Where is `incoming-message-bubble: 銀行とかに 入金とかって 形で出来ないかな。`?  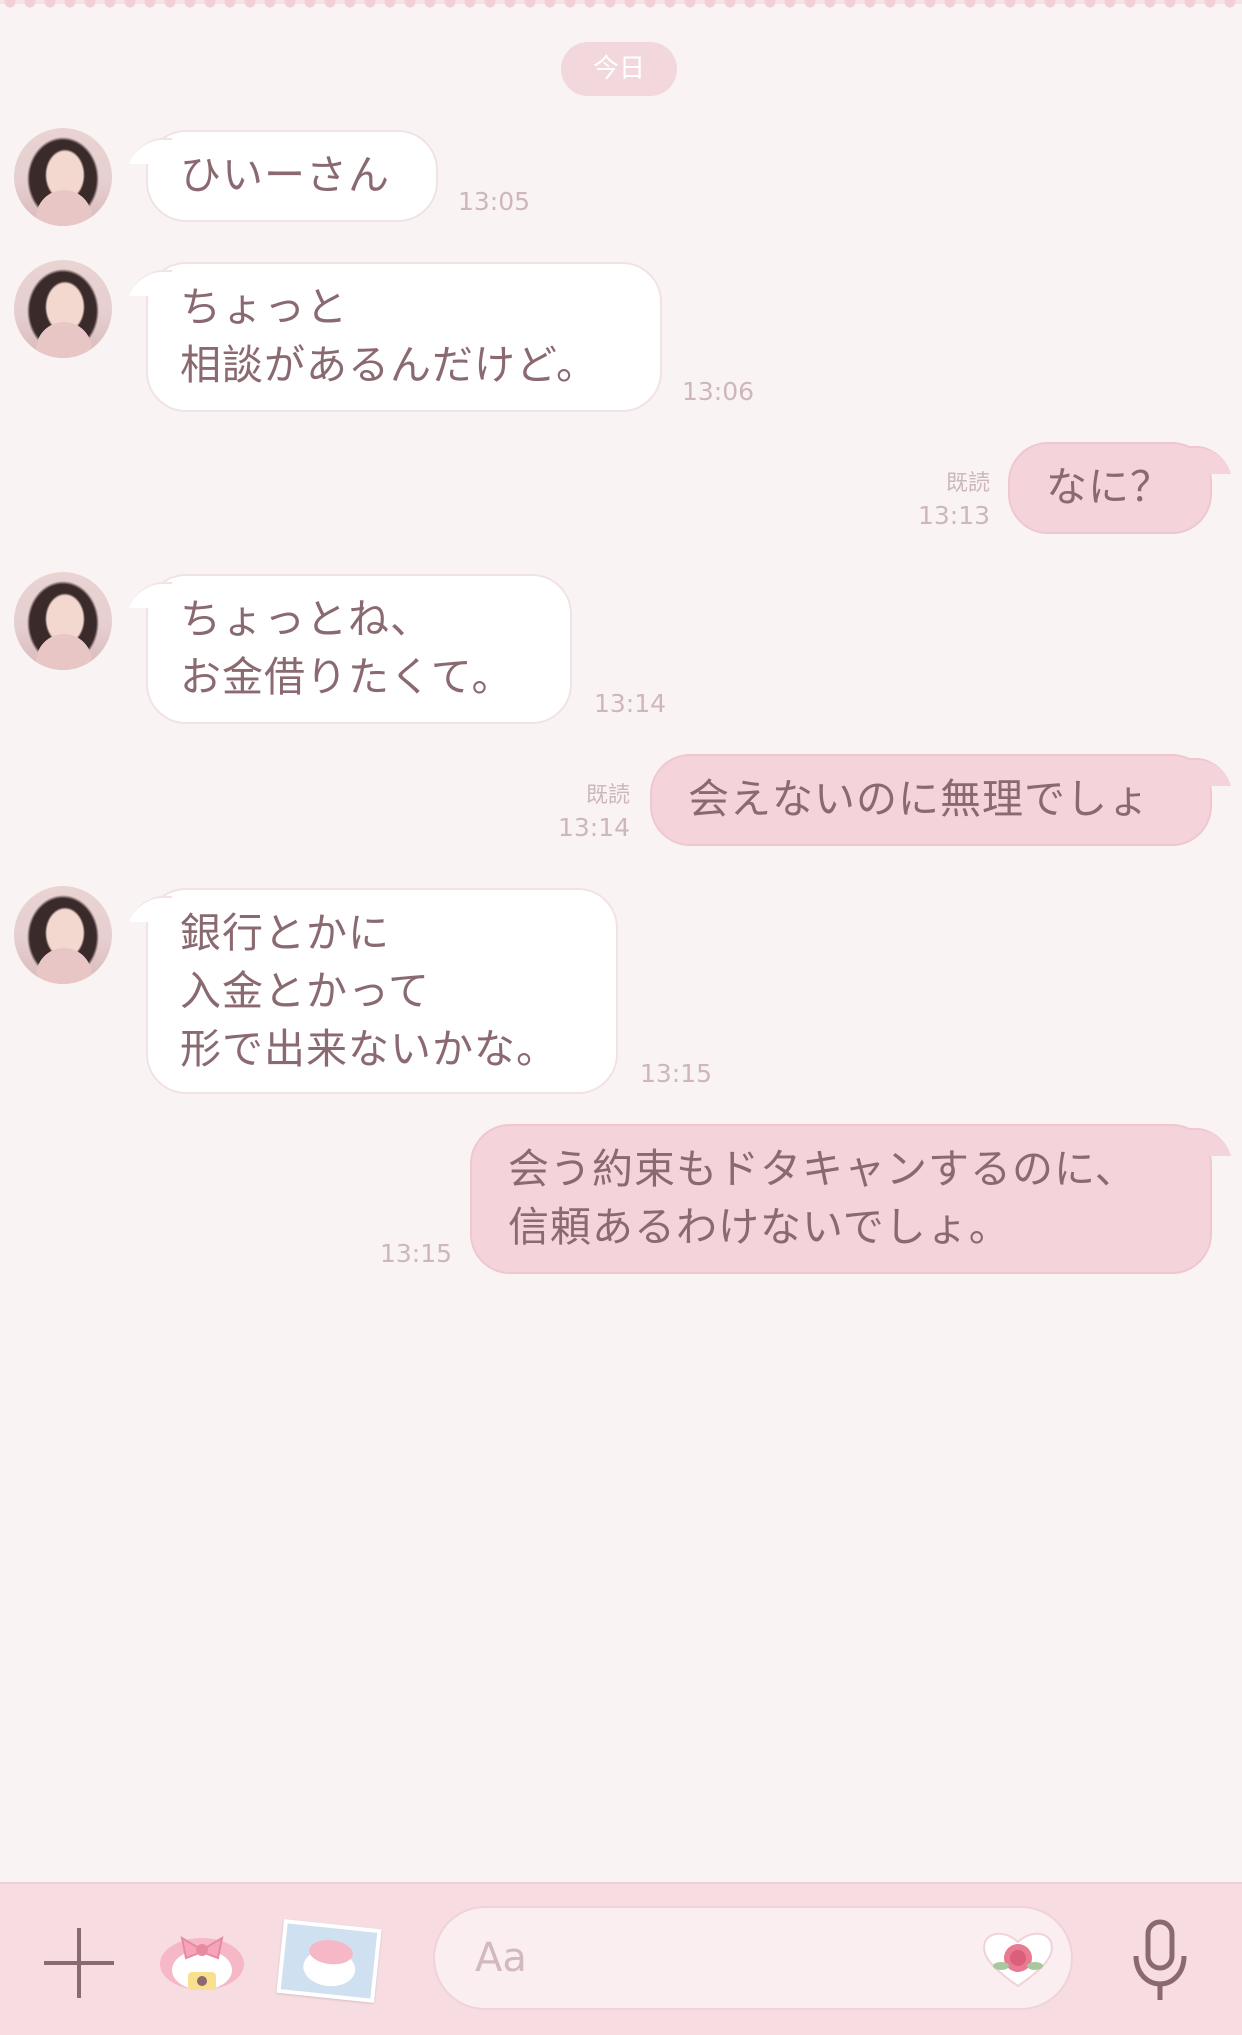
incoming-message-bubble: 銀行とかに 入金とかって 形で出来ないかな。 is located at coordinates (382, 991).